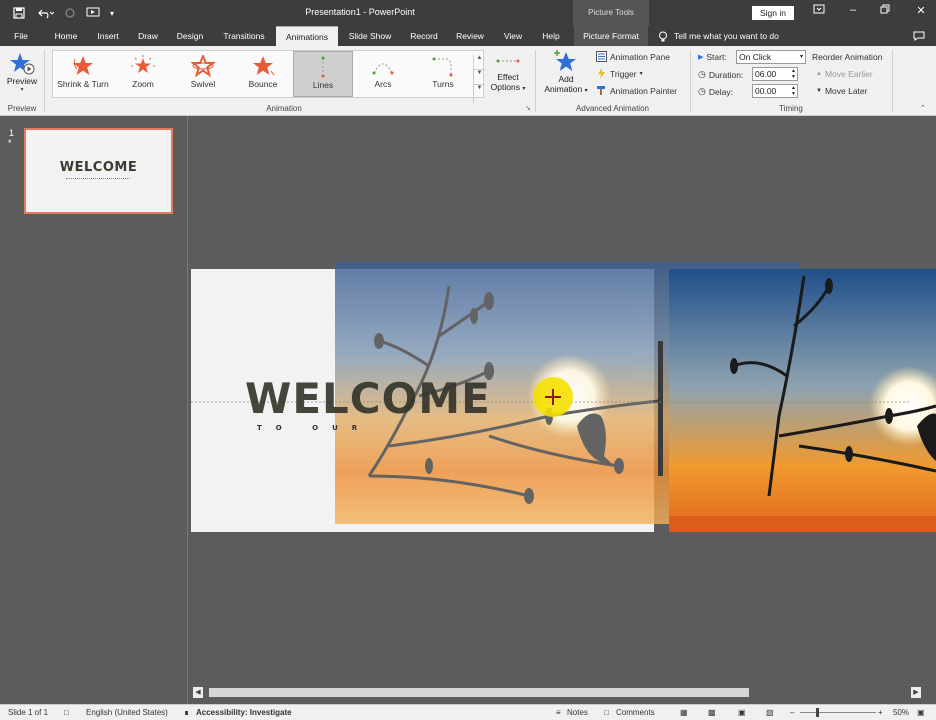 This screenshot has height=720, width=936. Describe the element at coordinates (443, 84) in the screenshot. I see `animation-label: Turns` at that location.